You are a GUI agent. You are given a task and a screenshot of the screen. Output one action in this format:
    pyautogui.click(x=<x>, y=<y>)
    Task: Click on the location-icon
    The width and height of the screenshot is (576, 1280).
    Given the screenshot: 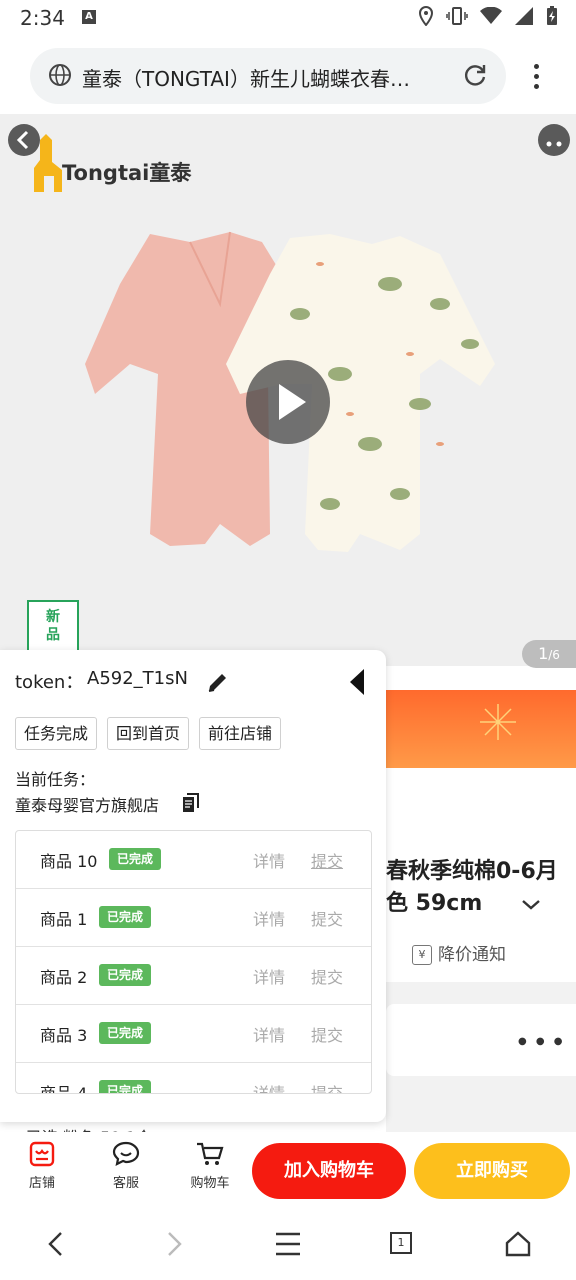 What is the action you would take?
    pyautogui.click(x=426, y=16)
    